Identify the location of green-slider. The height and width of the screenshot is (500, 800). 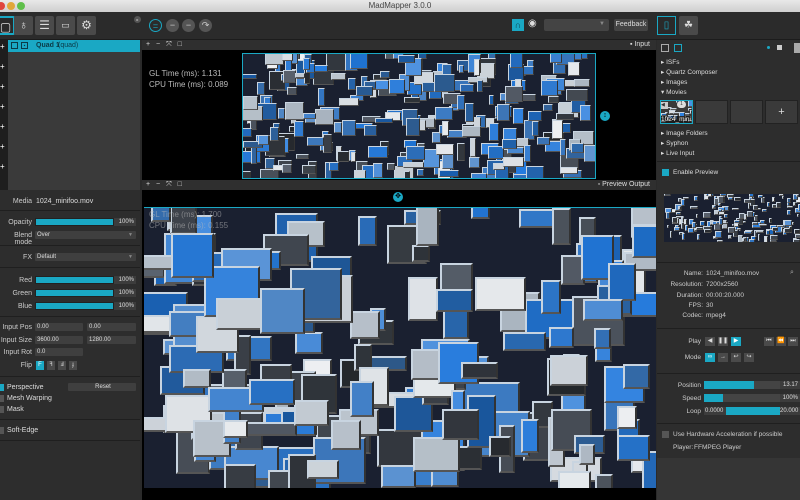
(74, 293).